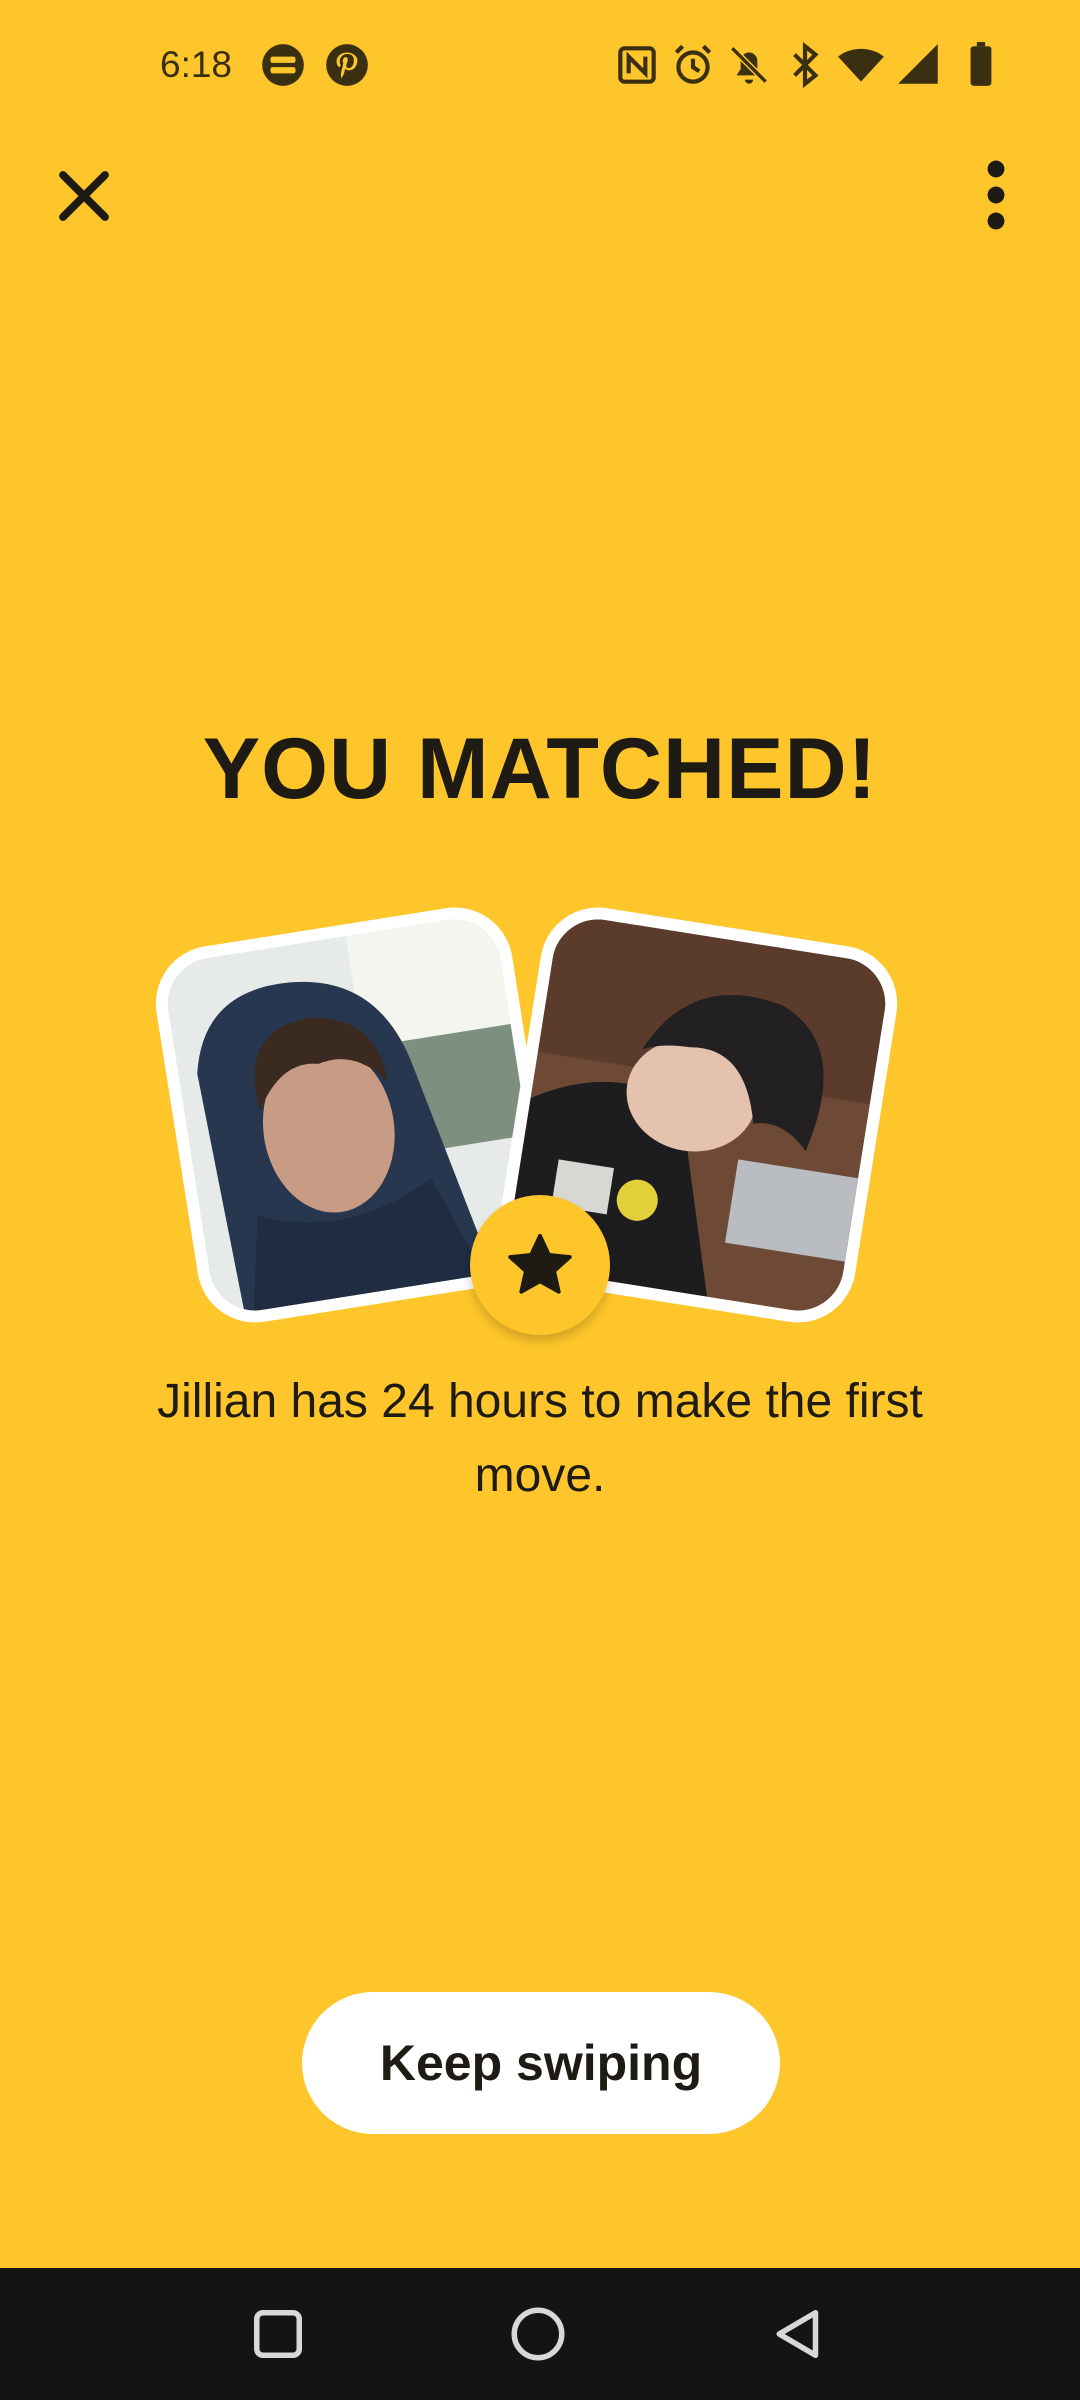 This screenshot has height=2400, width=1080. I want to click on more-options-button, so click(996, 195).